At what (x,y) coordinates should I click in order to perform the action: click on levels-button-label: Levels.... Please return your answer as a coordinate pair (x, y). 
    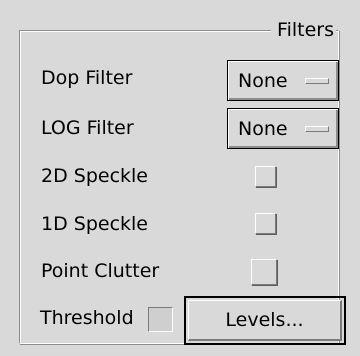
    Looking at the image, I should click on (264, 320).